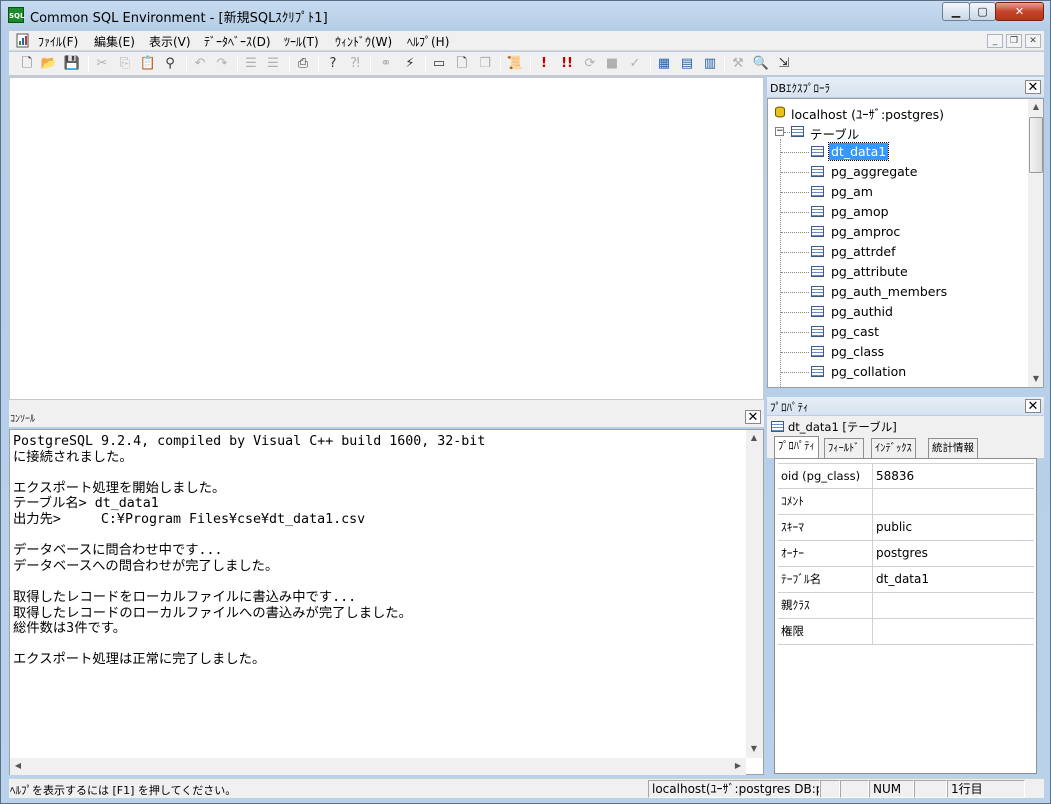 The height and width of the screenshot is (804, 1051). What do you see at coordinates (222, 64) in the screenshot?
I see `redo-icon: ↷` at bounding box center [222, 64].